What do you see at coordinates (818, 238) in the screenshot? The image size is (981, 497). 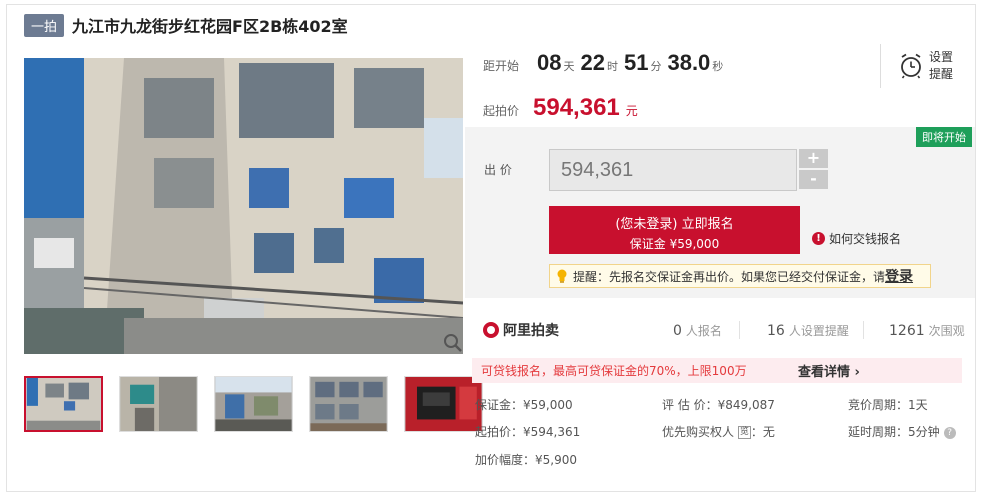 I see `info-icon: !` at bounding box center [818, 238].